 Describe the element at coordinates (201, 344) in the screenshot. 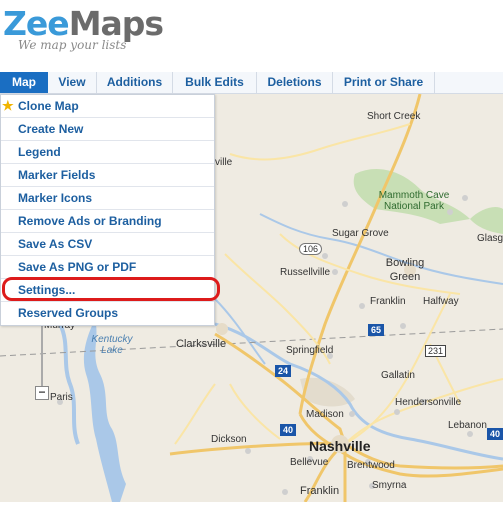

I see `place-clarksville: Clarksville` at that location.